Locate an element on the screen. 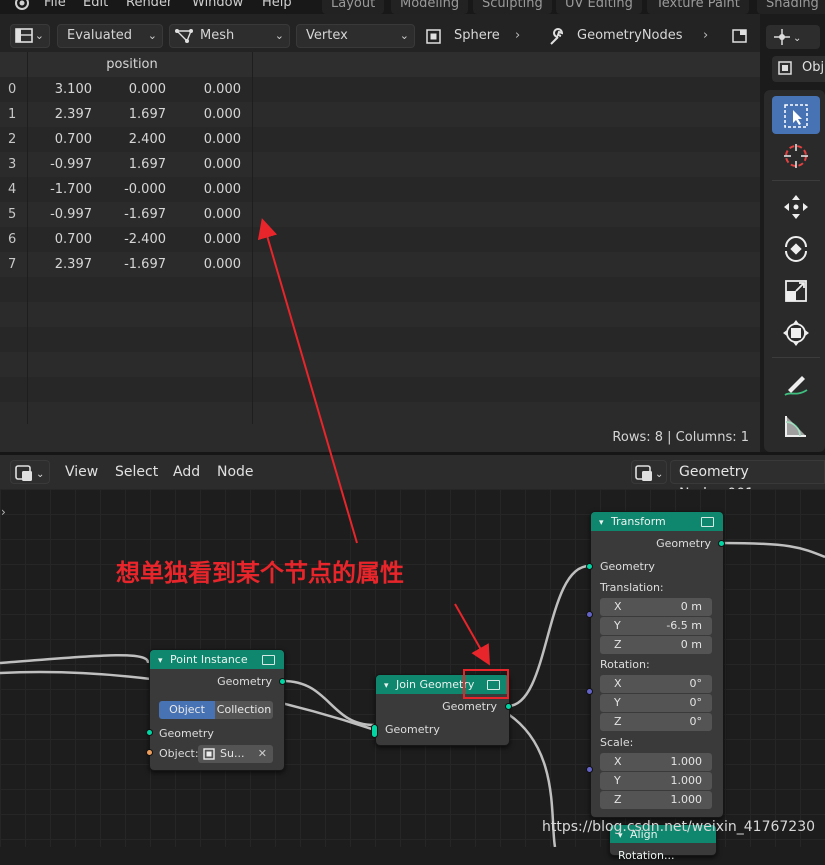  measure-icon is located at coordinates (795, 426).